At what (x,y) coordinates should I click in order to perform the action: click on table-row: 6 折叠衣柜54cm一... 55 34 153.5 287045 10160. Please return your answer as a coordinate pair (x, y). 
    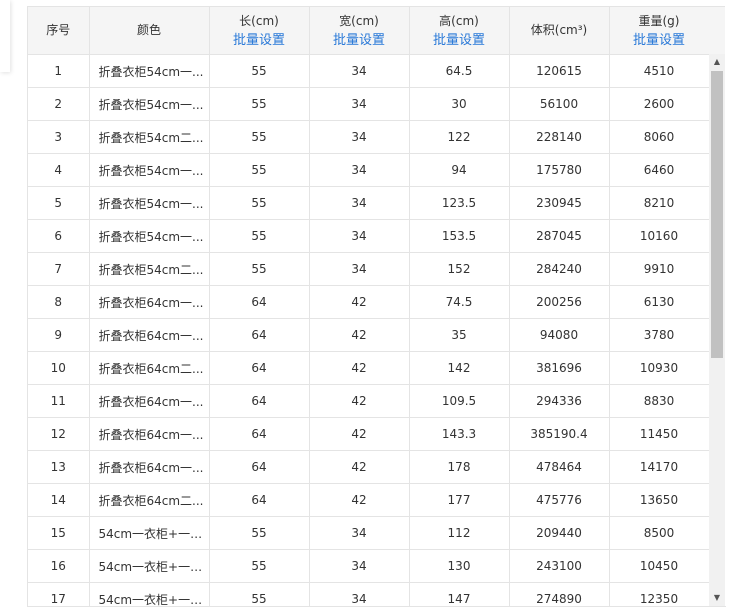
    Looking at the image, I should click on (369, 236).